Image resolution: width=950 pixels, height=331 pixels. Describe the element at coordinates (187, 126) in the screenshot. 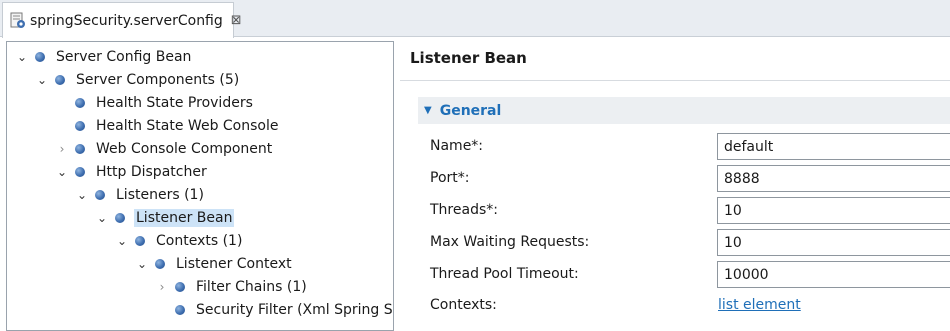

I see `tree-item-label: Health State Web Console` at that location.